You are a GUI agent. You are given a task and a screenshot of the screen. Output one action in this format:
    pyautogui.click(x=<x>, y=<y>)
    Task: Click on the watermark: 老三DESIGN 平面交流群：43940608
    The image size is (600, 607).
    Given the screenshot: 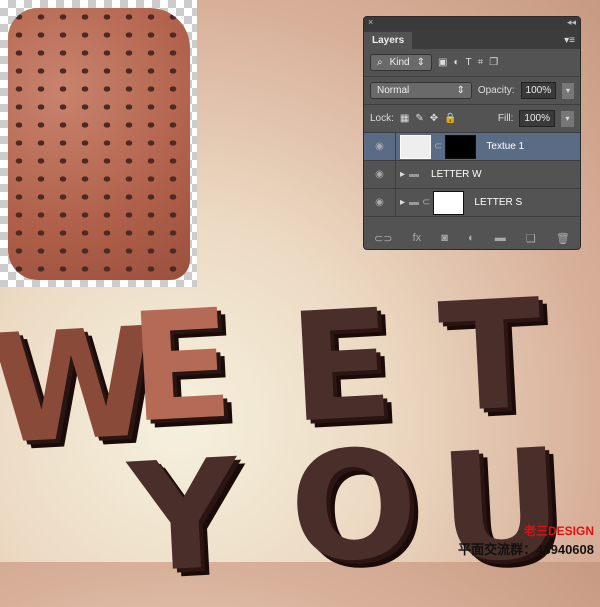 What is the action you would take?
    pyautogui.click(x=526, y=540)
    